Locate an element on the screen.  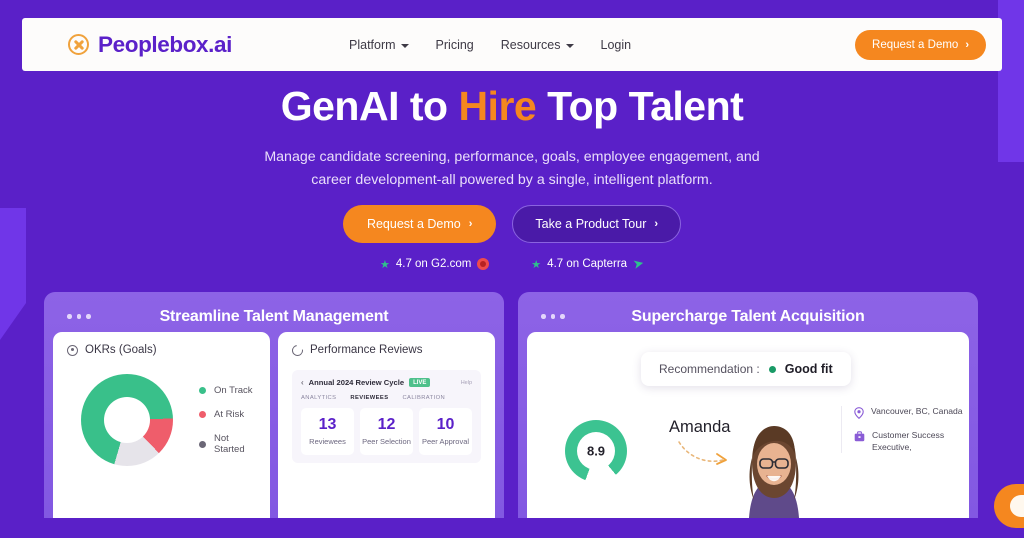
nav-item-login-label: Login is located at coordinates (616, 44).